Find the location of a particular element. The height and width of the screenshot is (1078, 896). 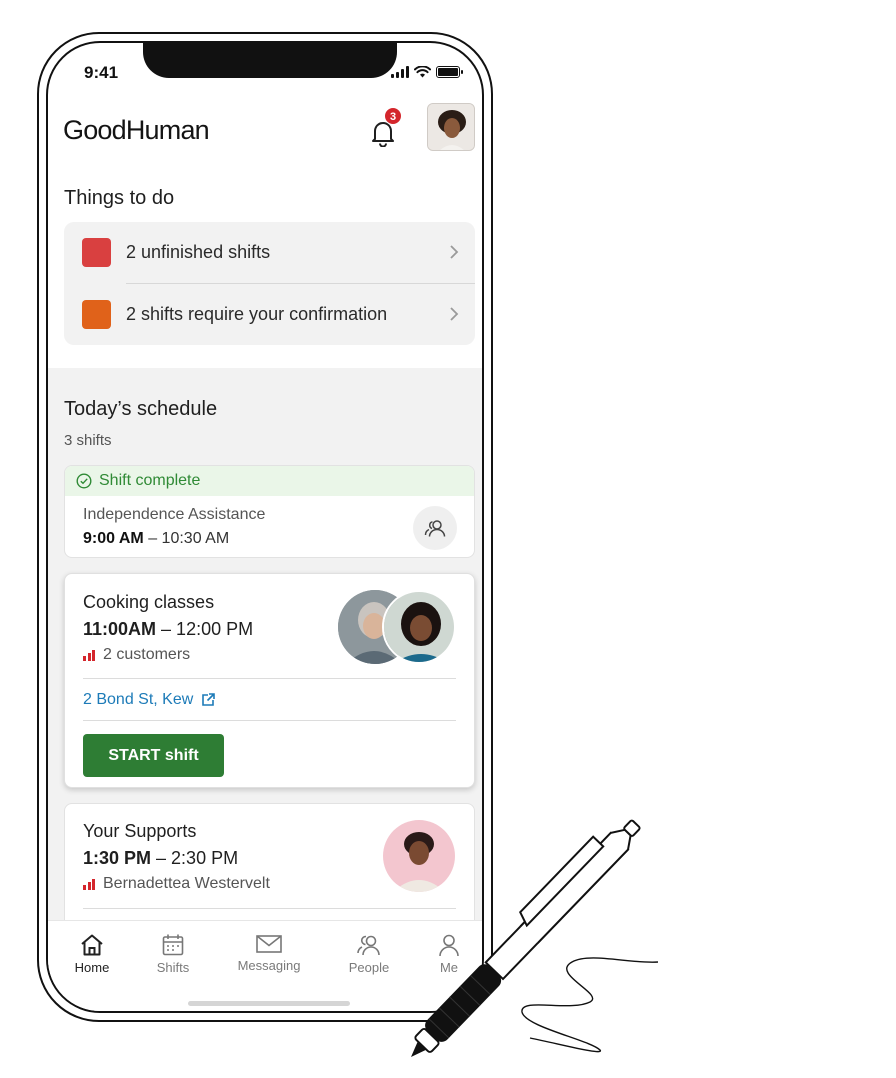

tab-people: People is located at coordinates (369, 954).